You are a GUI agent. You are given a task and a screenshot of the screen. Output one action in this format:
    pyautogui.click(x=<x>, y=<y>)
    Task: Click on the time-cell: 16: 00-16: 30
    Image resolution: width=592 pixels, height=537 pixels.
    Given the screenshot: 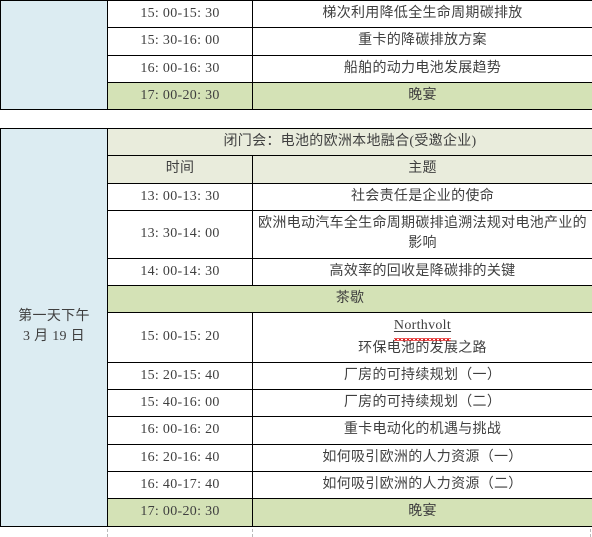 What is the action you would take?
    pyautogui.click(x=180, y=68)
    